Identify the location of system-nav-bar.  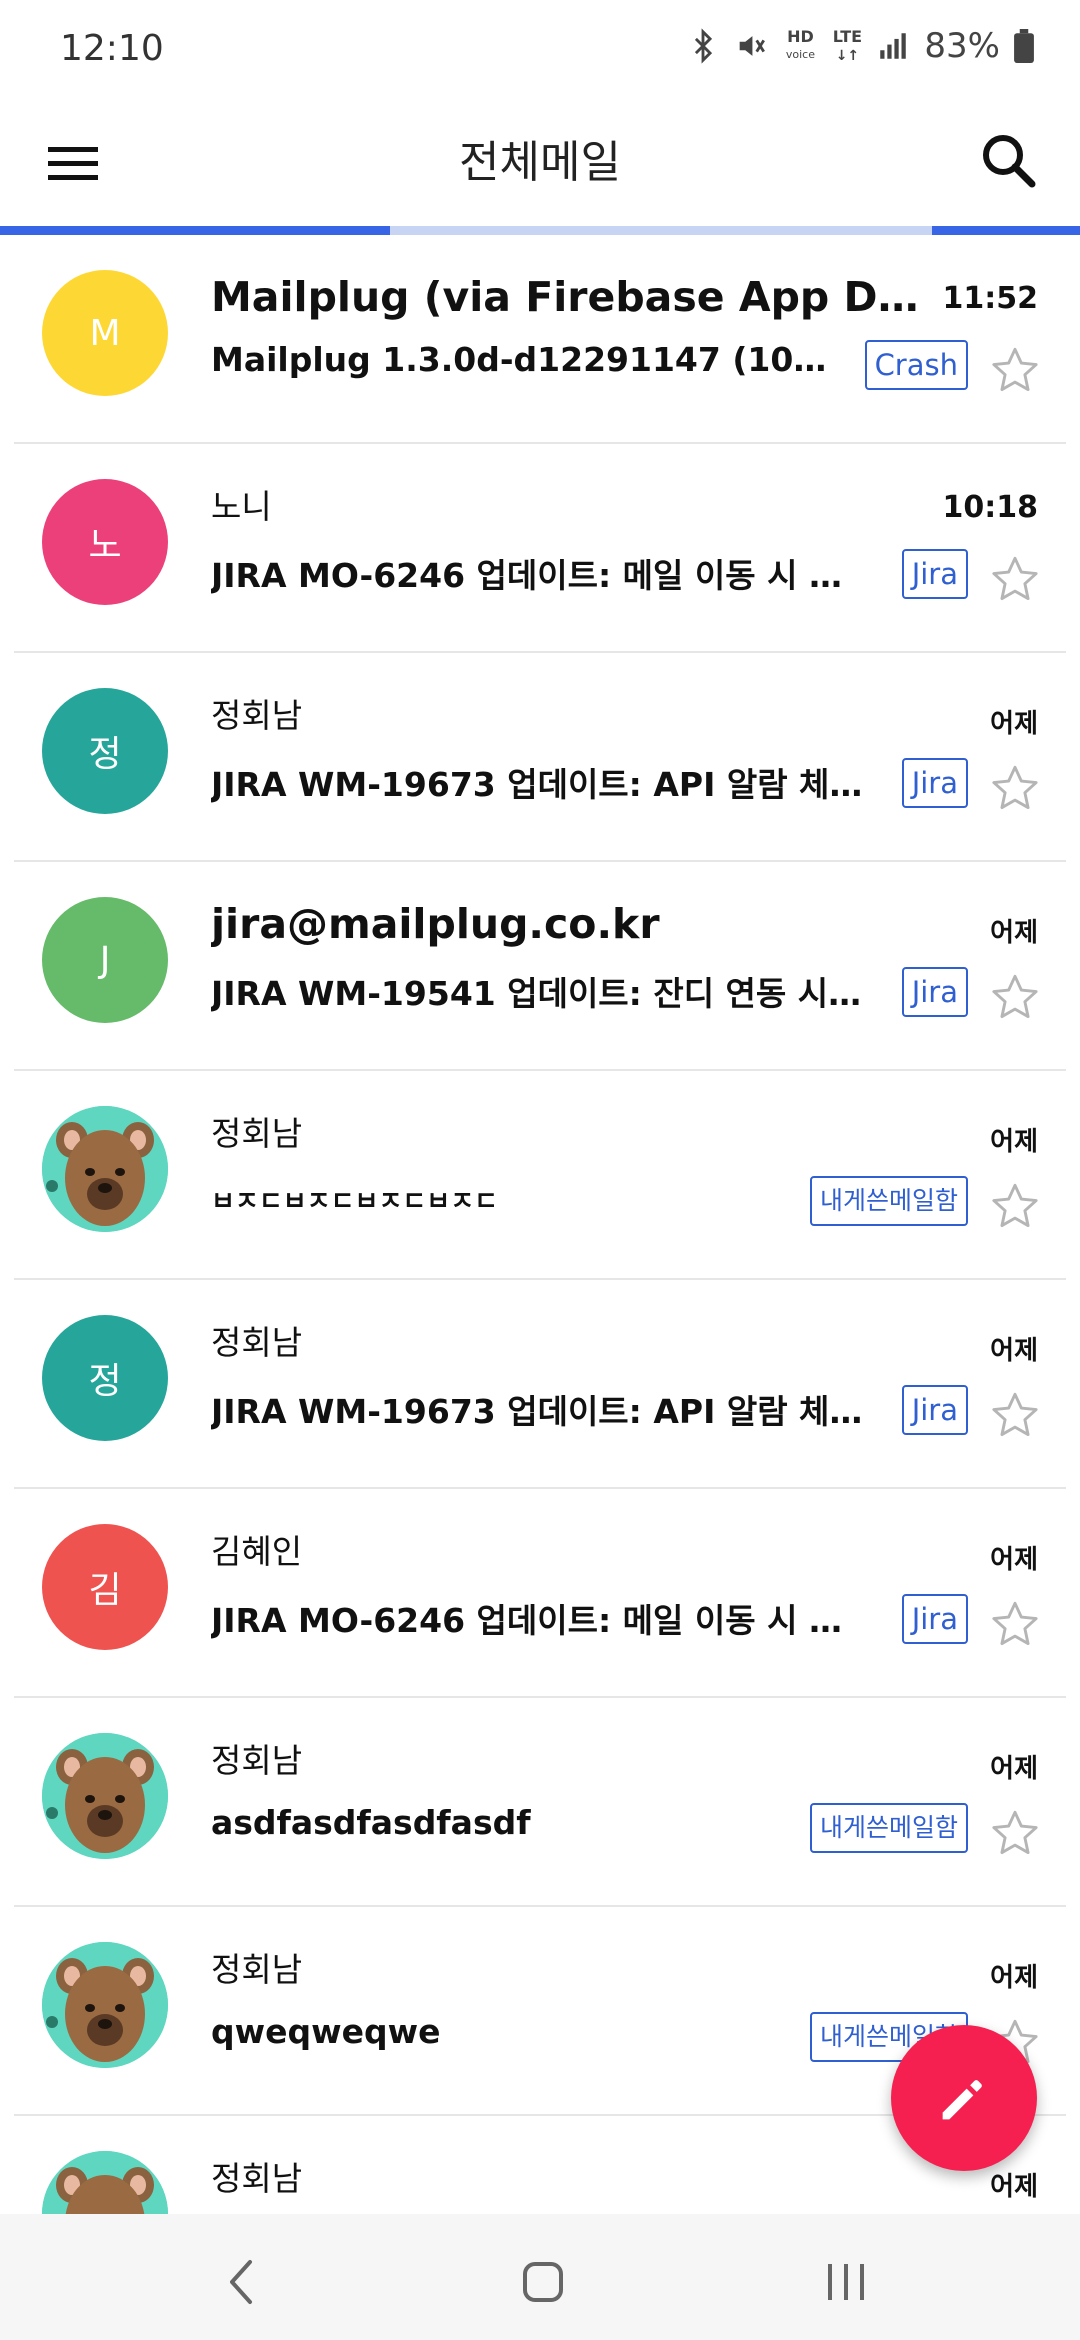
(540, 2277).